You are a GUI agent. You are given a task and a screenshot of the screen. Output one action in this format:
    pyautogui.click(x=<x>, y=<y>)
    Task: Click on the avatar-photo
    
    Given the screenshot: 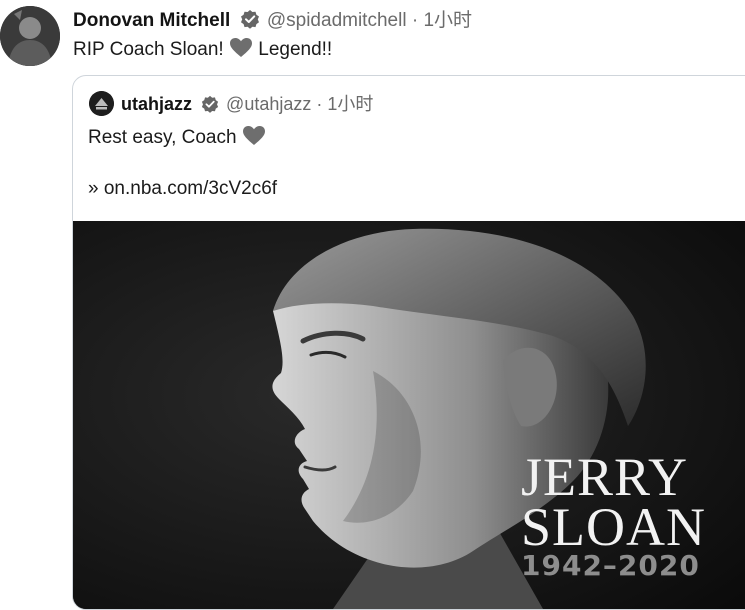 What is the action you would take?
    pyautogui.click(x=30, y=36)
    